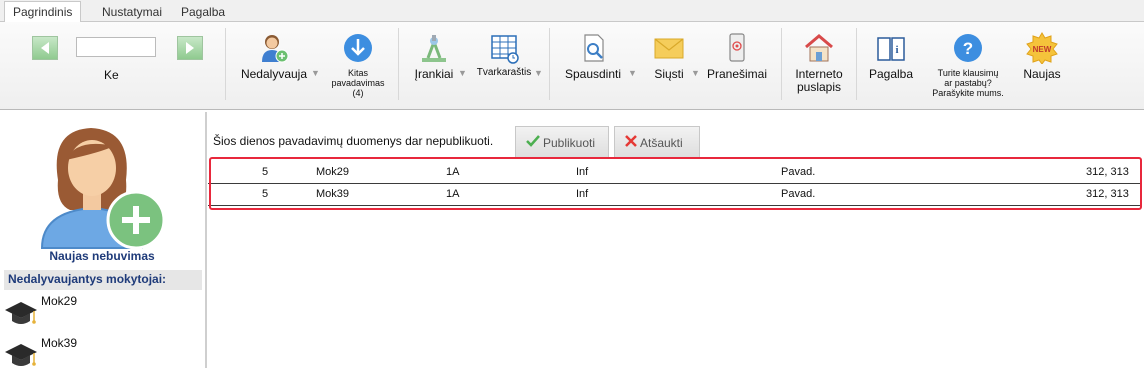 This screenshot has width=1144, height=372. I want to click on next-button, so click(190, 48).